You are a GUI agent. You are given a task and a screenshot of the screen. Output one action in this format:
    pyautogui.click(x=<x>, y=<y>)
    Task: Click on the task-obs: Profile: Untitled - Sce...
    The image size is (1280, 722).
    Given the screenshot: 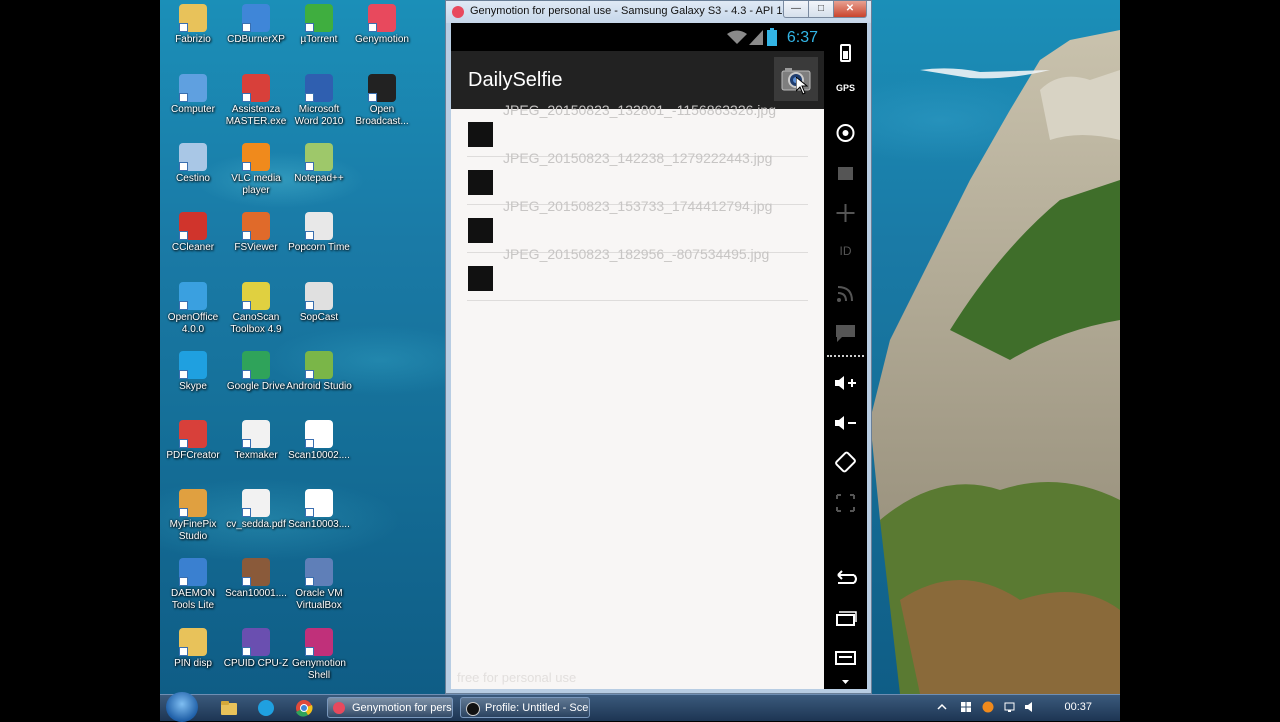 What is the action you would take?
    pyautogui.click(x=525, y=707)
    